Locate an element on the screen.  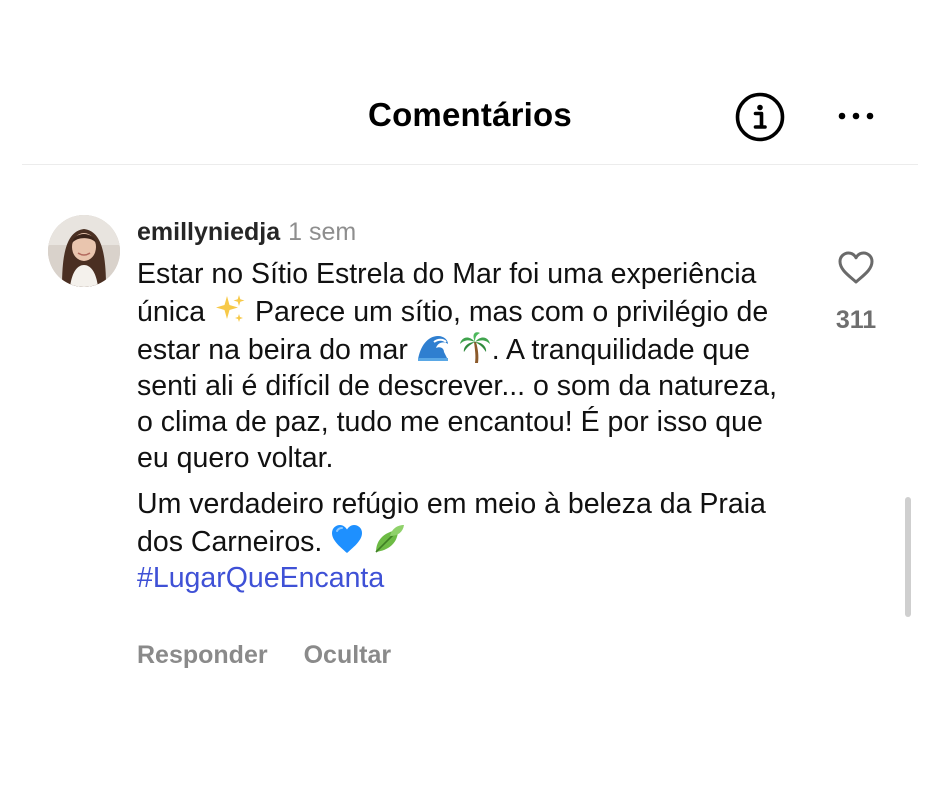
heart-outline-icon is located at coordinates (856, 267).